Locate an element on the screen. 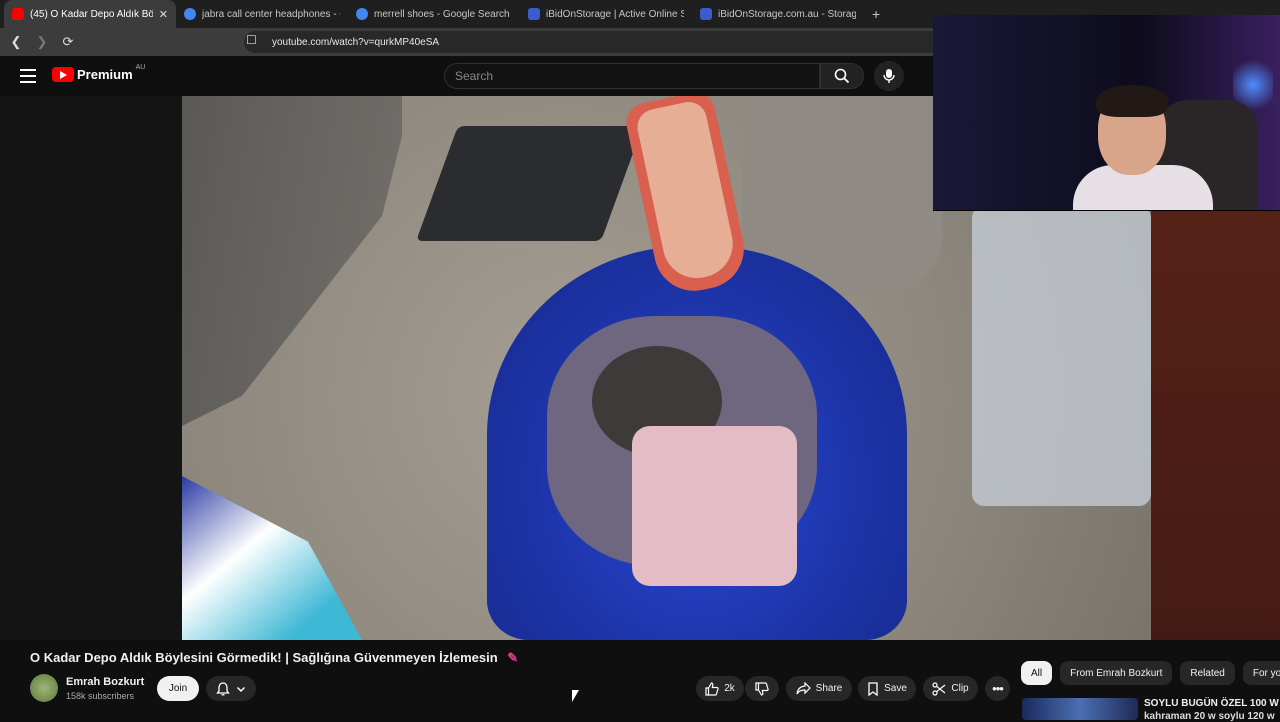 The height and width of the screenshot is (722, 1280). channel-avatar is located at coordinates (44, 688).